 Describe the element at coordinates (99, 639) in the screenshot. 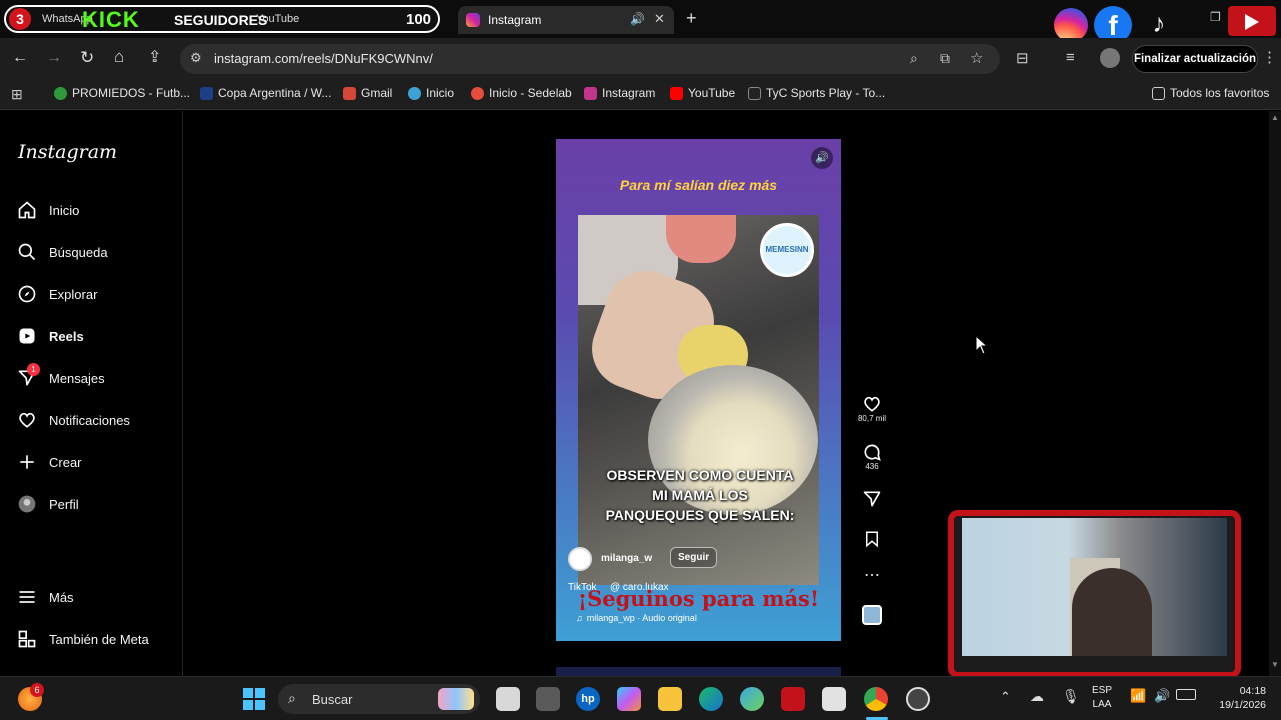

I see `nav-label: También de Meta` at that location.